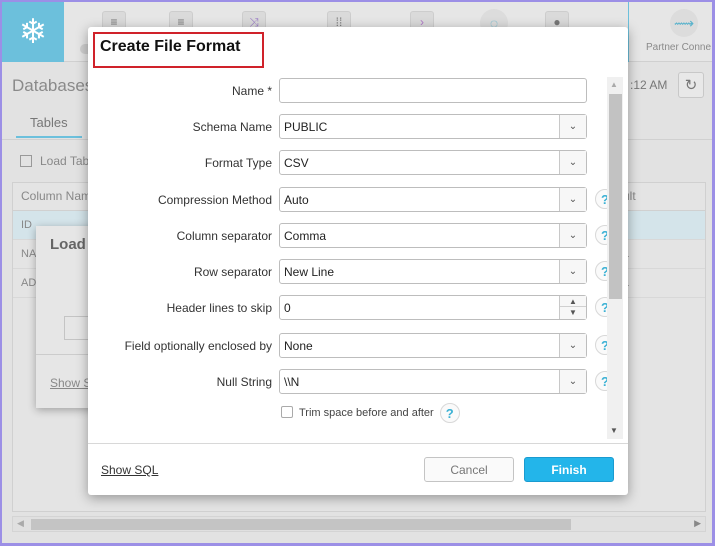  Describe the element at coordinates (287, 411) in the screenshot. I see `trim-space-checkbox` at that location.